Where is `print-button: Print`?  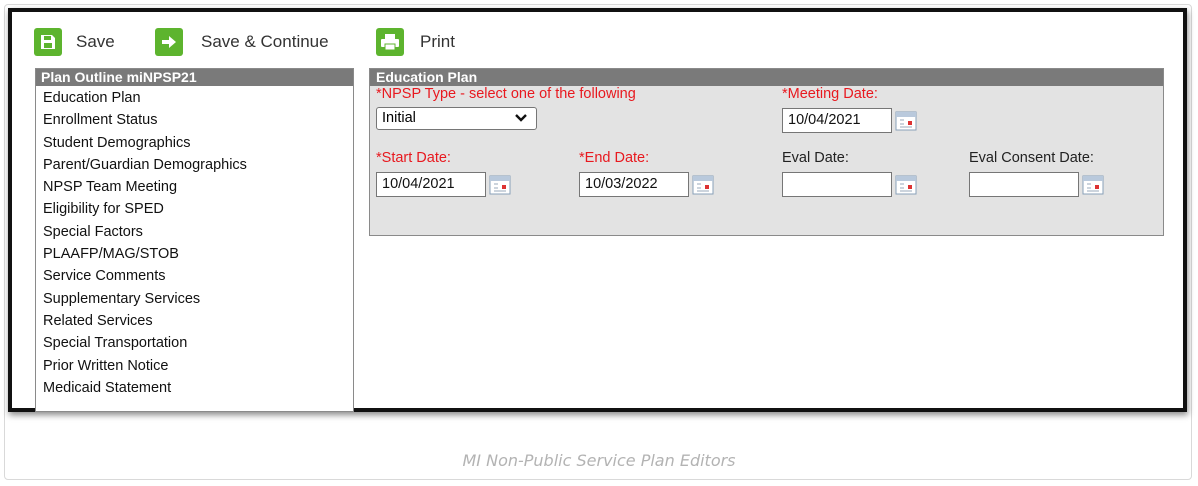 print-button: Print is located at coordinates (415, 42).